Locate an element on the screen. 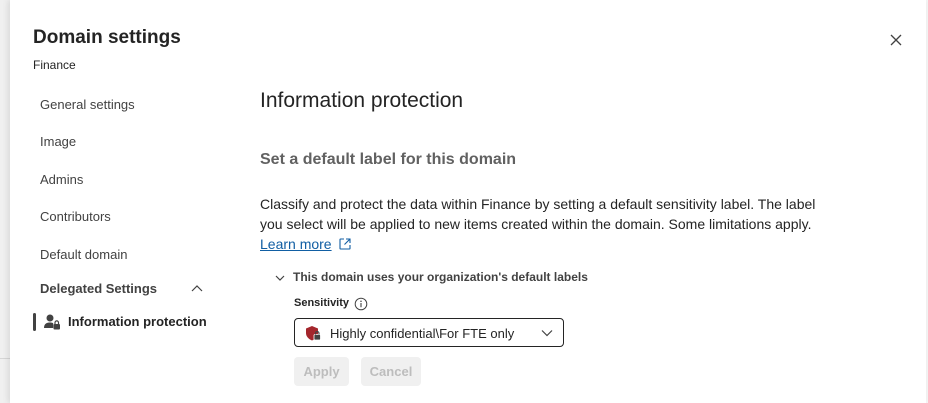  page-title: Information protection is located at coordinates (362, 100).